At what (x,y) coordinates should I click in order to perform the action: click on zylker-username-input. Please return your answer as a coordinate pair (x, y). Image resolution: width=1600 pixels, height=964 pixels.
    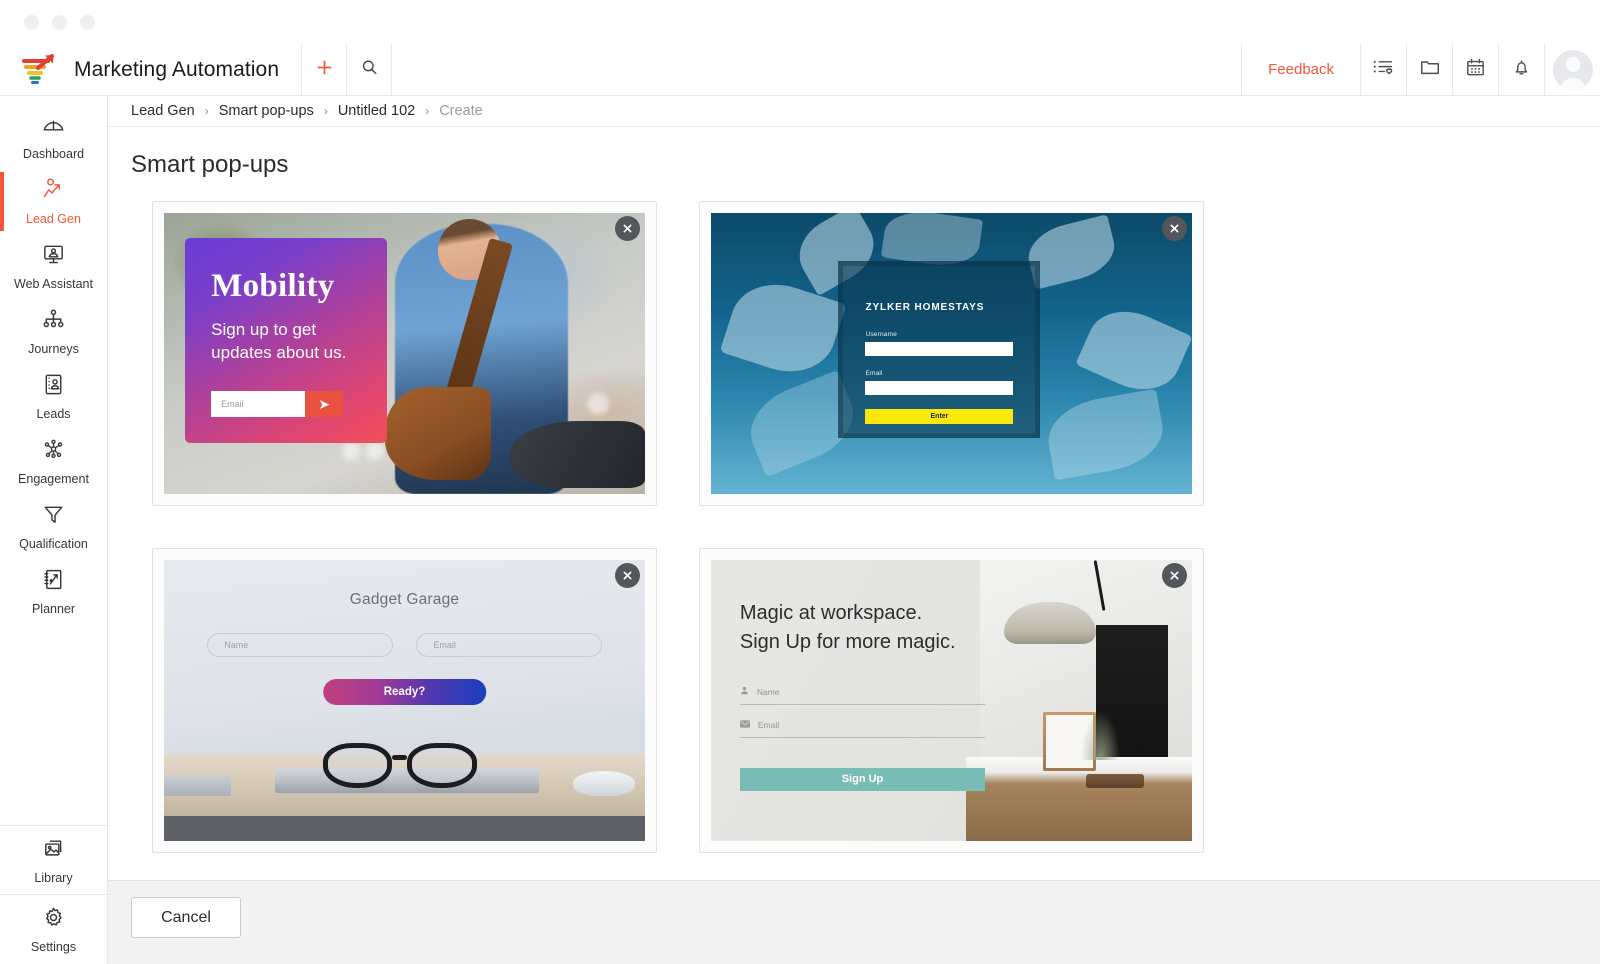
    Looking at the image, I should click on (939, 348).